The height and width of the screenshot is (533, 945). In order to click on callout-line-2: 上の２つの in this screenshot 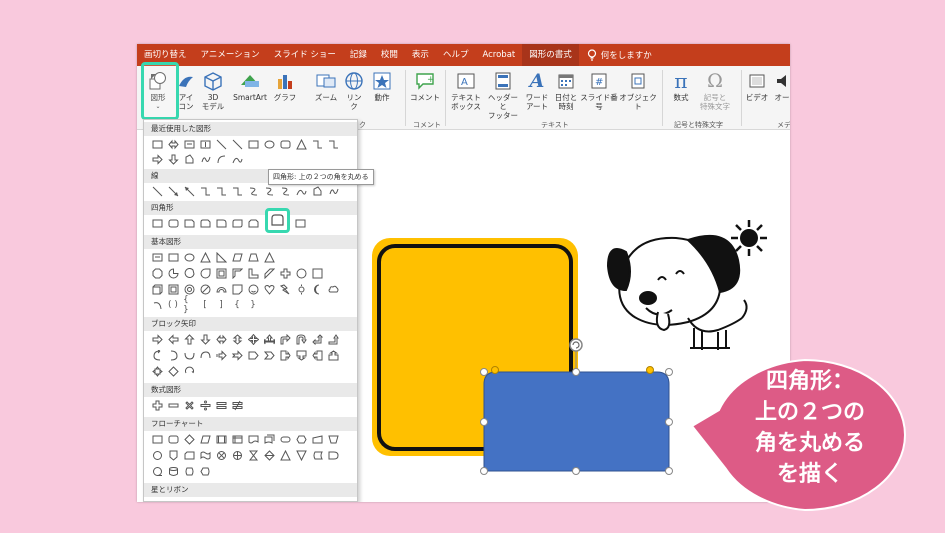, I will do `click(809, 412)`.